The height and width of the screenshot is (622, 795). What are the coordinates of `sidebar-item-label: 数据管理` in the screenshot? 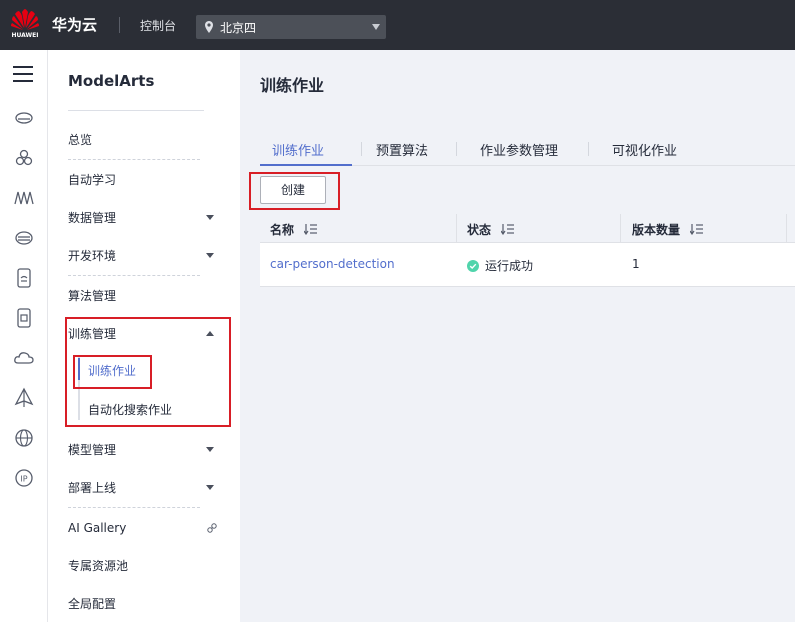 It's located at (92, 218).